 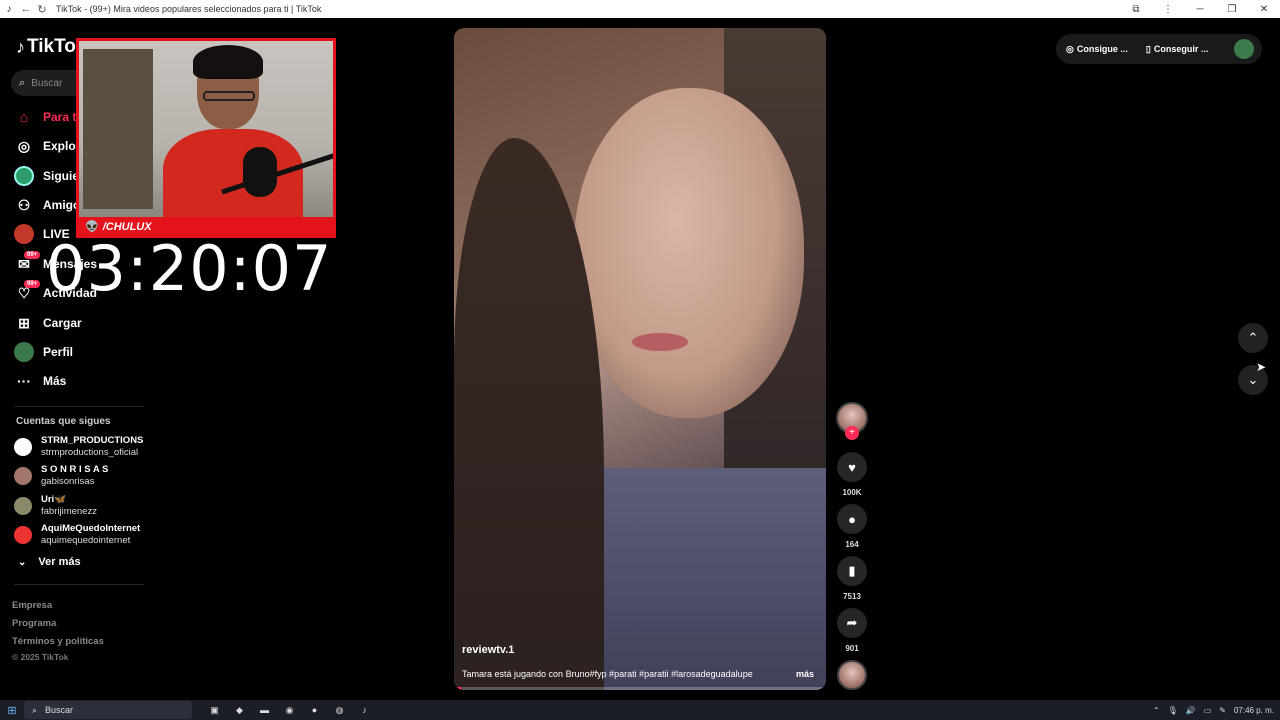 I want to click on footer-link-terms: Términos y políticas, so click(x=58, y=641).